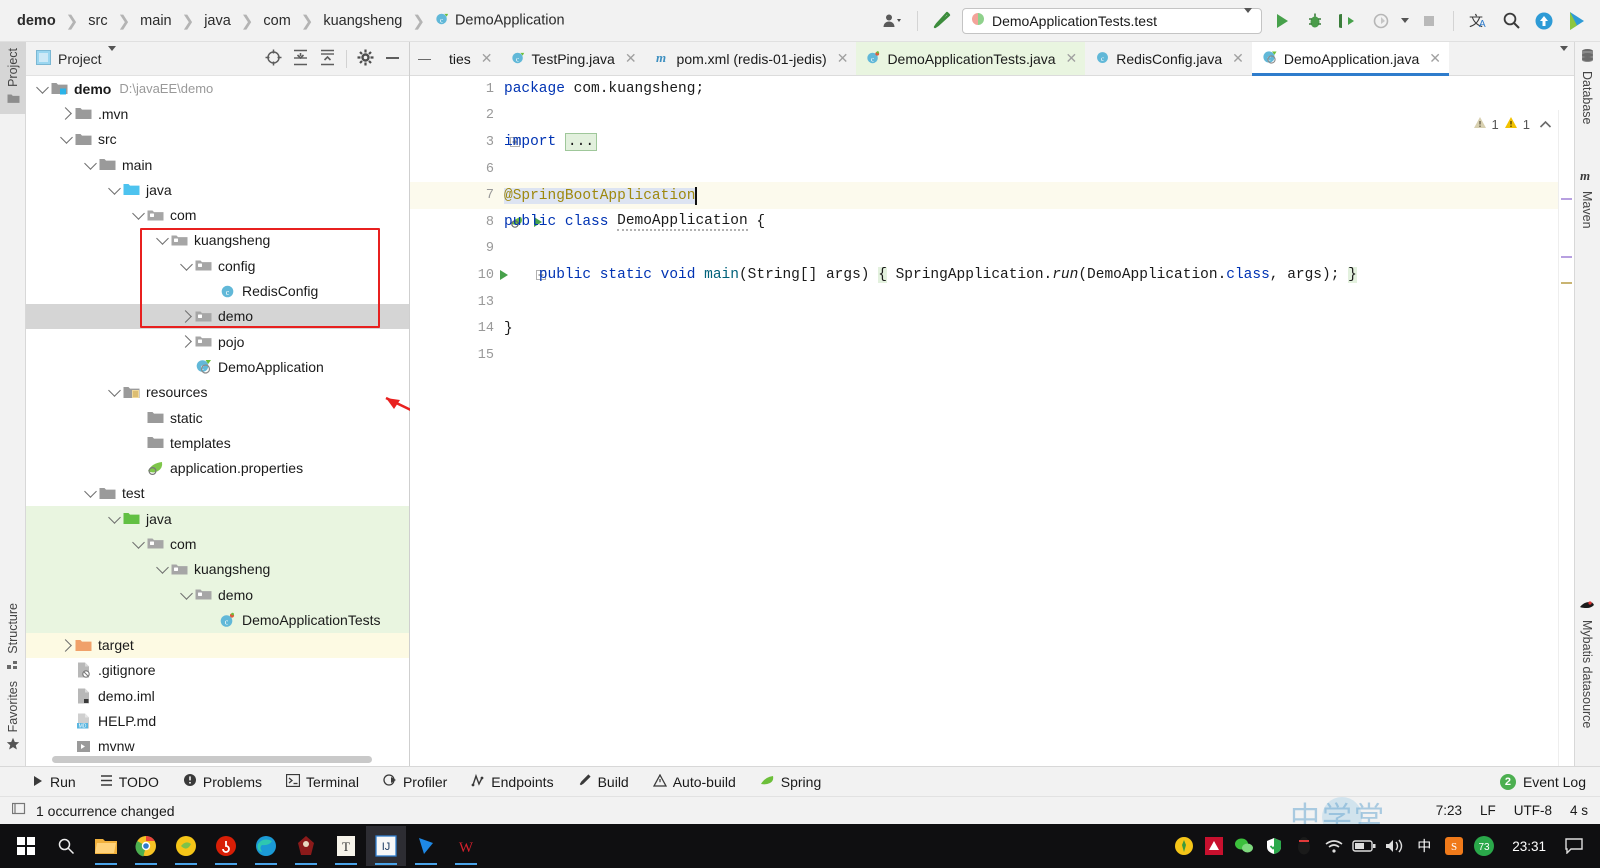 This screenshot has height=868, width=1600. I want to click on tree-row: .mvn, so click(217, 113).